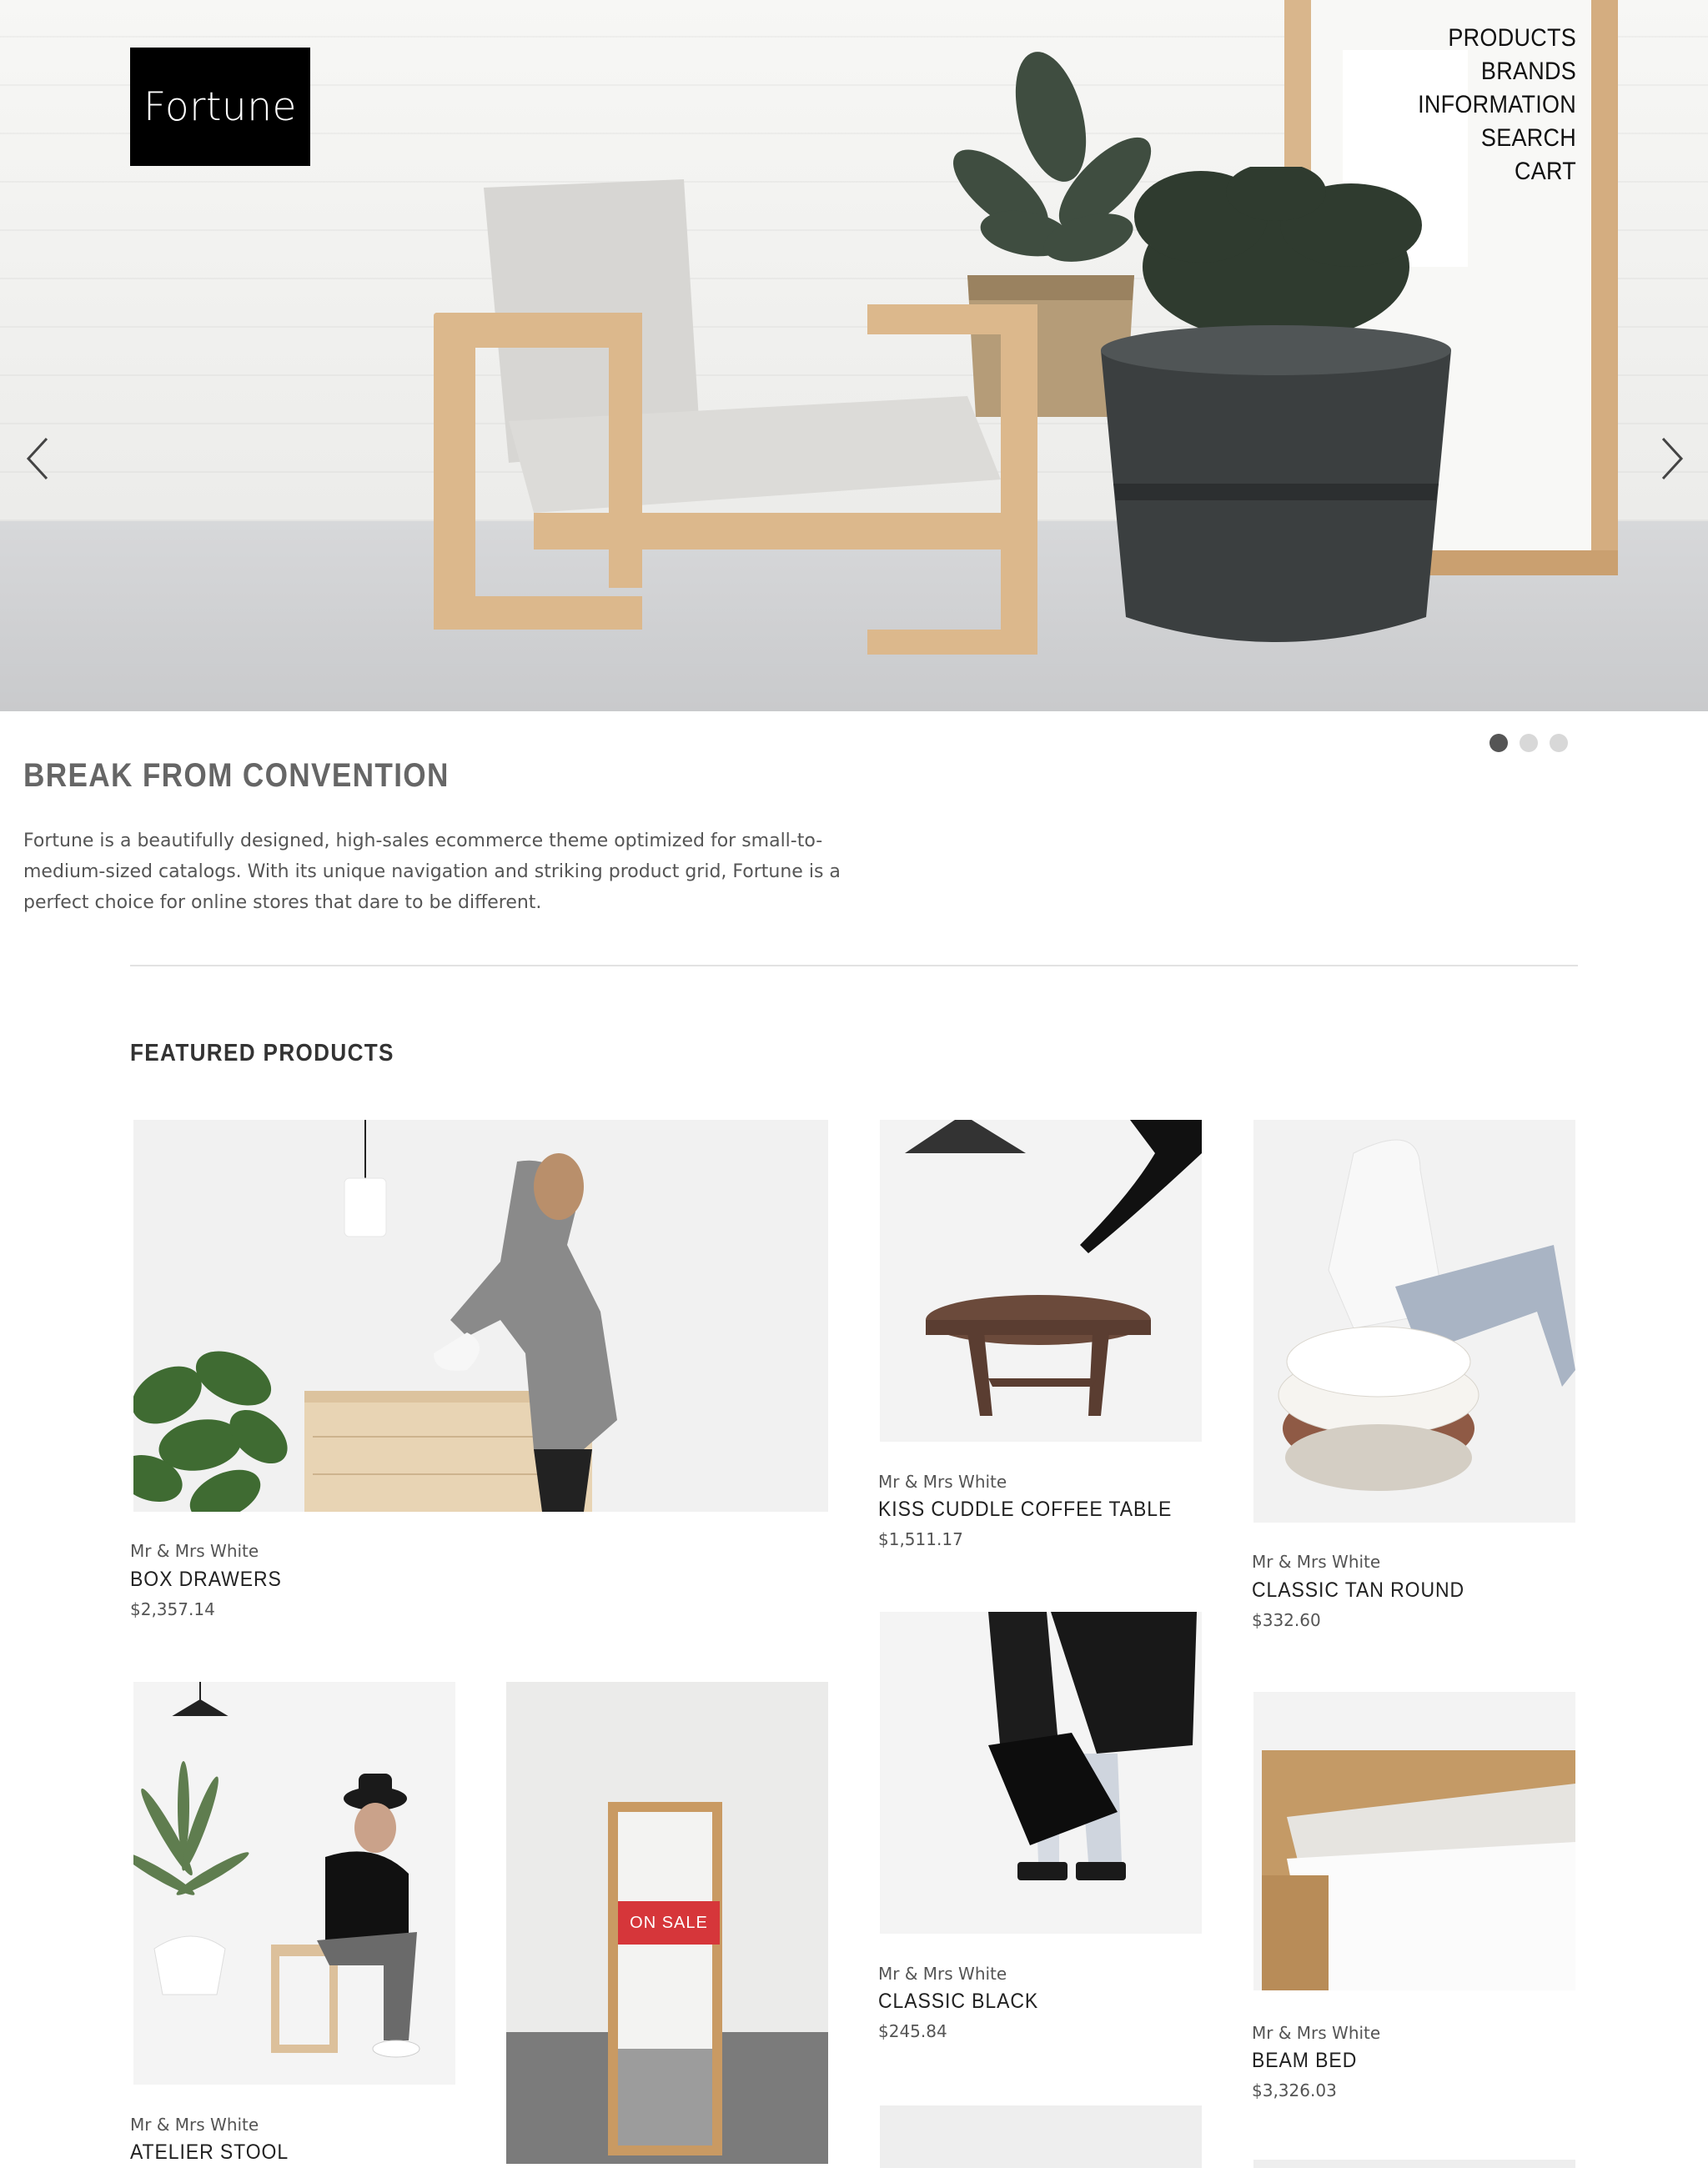  Describe the element at coordinates (209, 2152) in the screenshot. I see `product-name: ATELIER STOOL` at that location.